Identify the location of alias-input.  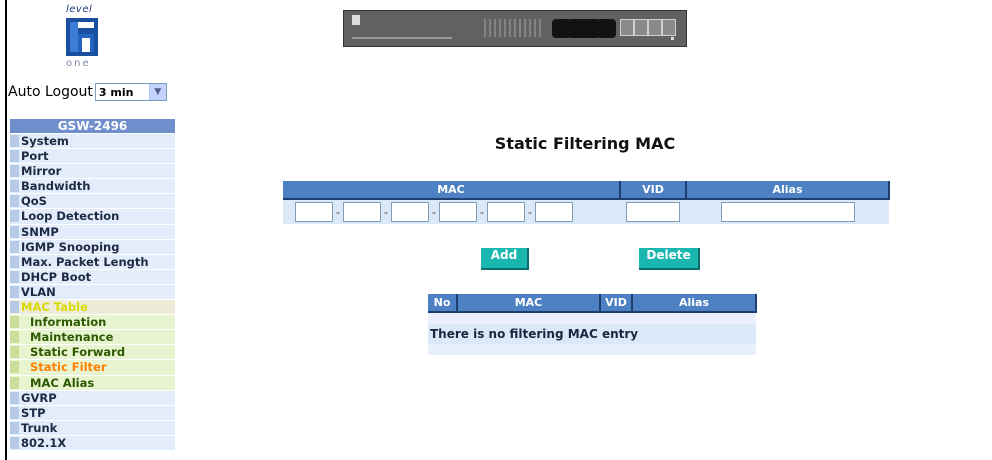
(787, 212).